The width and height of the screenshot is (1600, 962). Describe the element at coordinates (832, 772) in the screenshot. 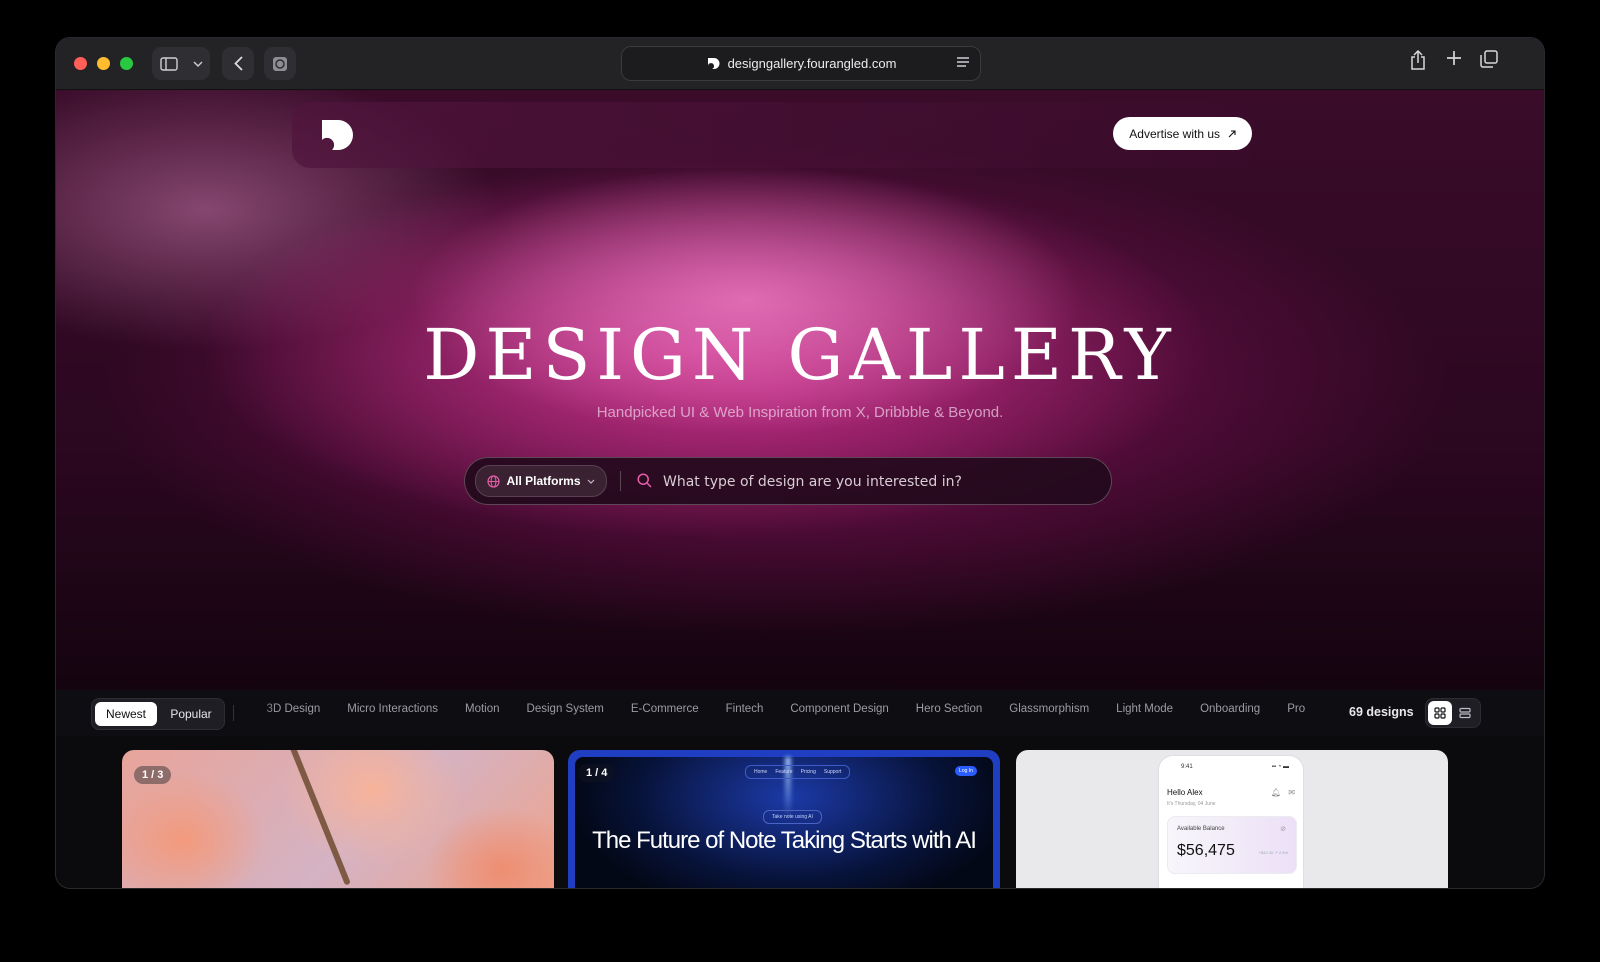

I see `preview-nav-item: Support` at that location.